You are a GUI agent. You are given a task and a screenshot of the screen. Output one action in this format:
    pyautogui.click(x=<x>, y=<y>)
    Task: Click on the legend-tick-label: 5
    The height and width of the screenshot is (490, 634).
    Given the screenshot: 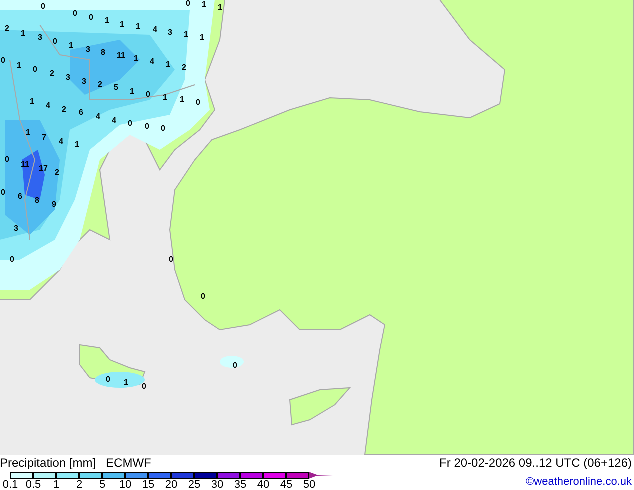 What is the action you would take?
    pyautogui.click(x=102, y=484)
    